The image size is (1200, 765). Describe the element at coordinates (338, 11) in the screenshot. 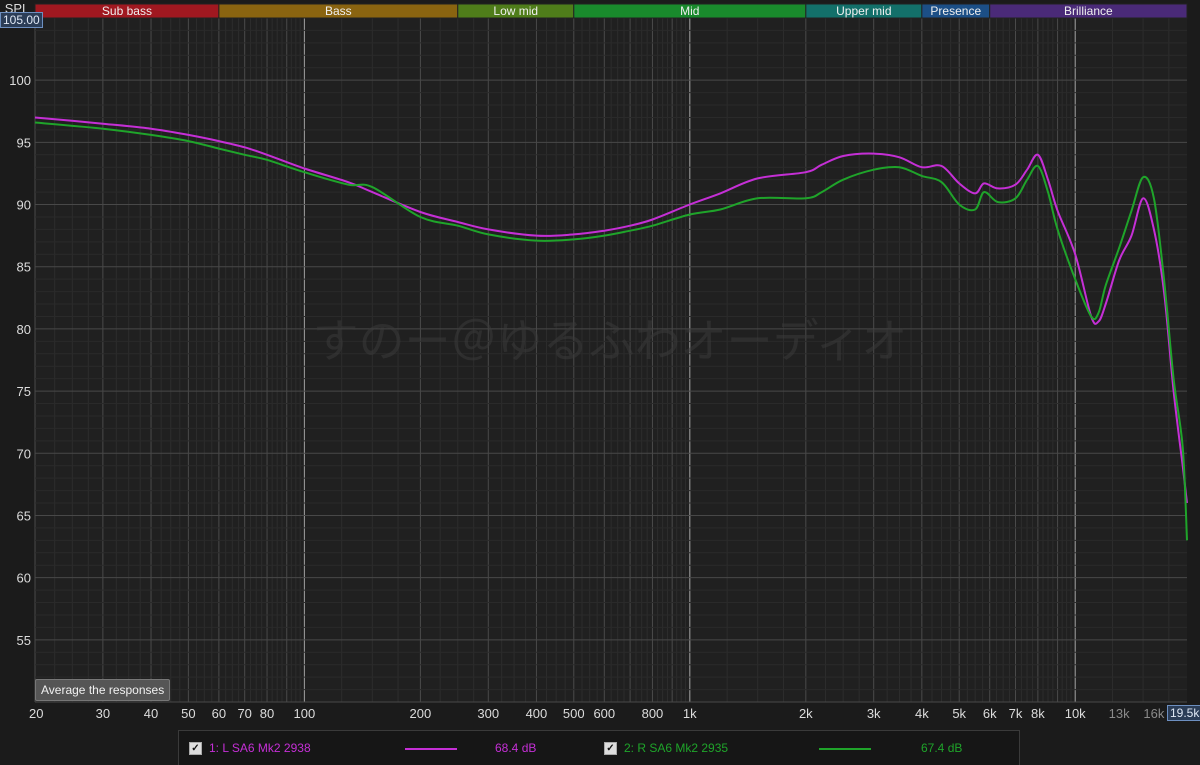

I see `band-label: Bass` at that location.